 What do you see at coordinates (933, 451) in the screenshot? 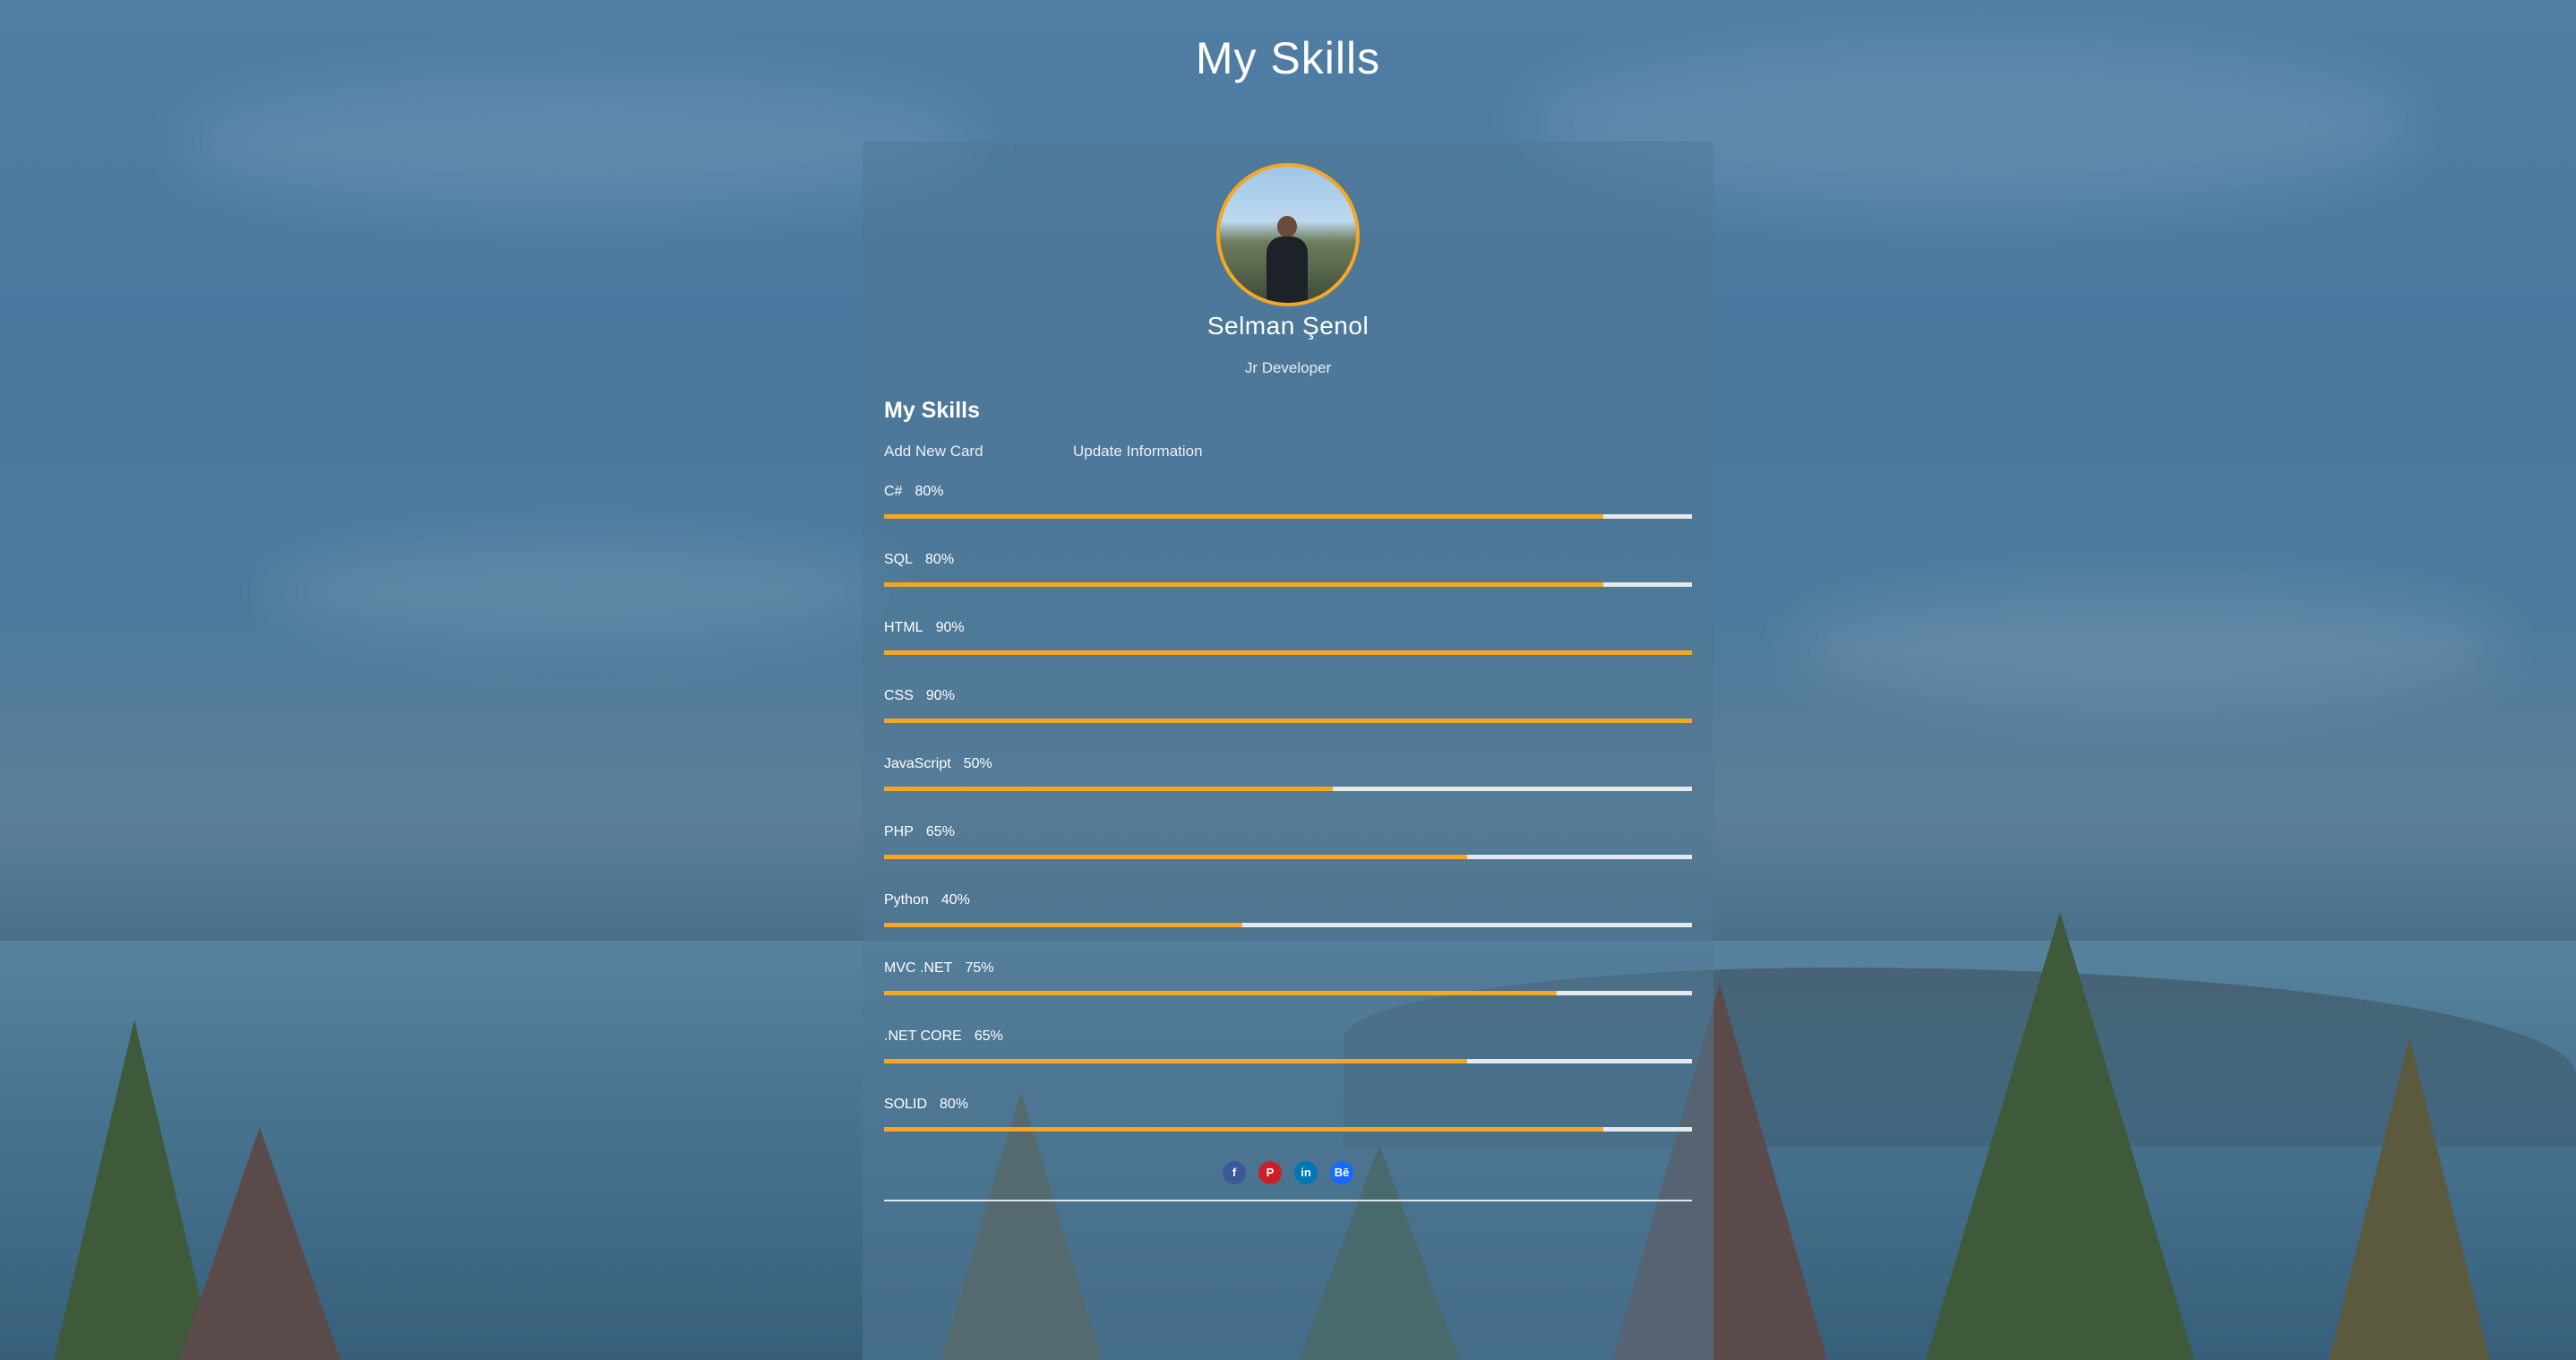
I see `add-new-card-link: Add New Card` at bounding box center [933, 451].